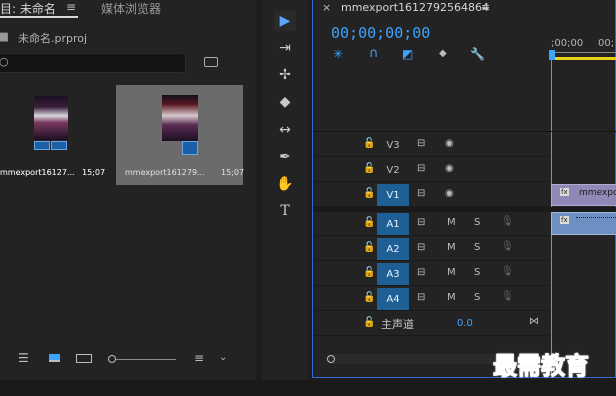 The width and height of the screenshot is (616, 396). I want to click on clip-duration: 15;07, so click(233, 172).